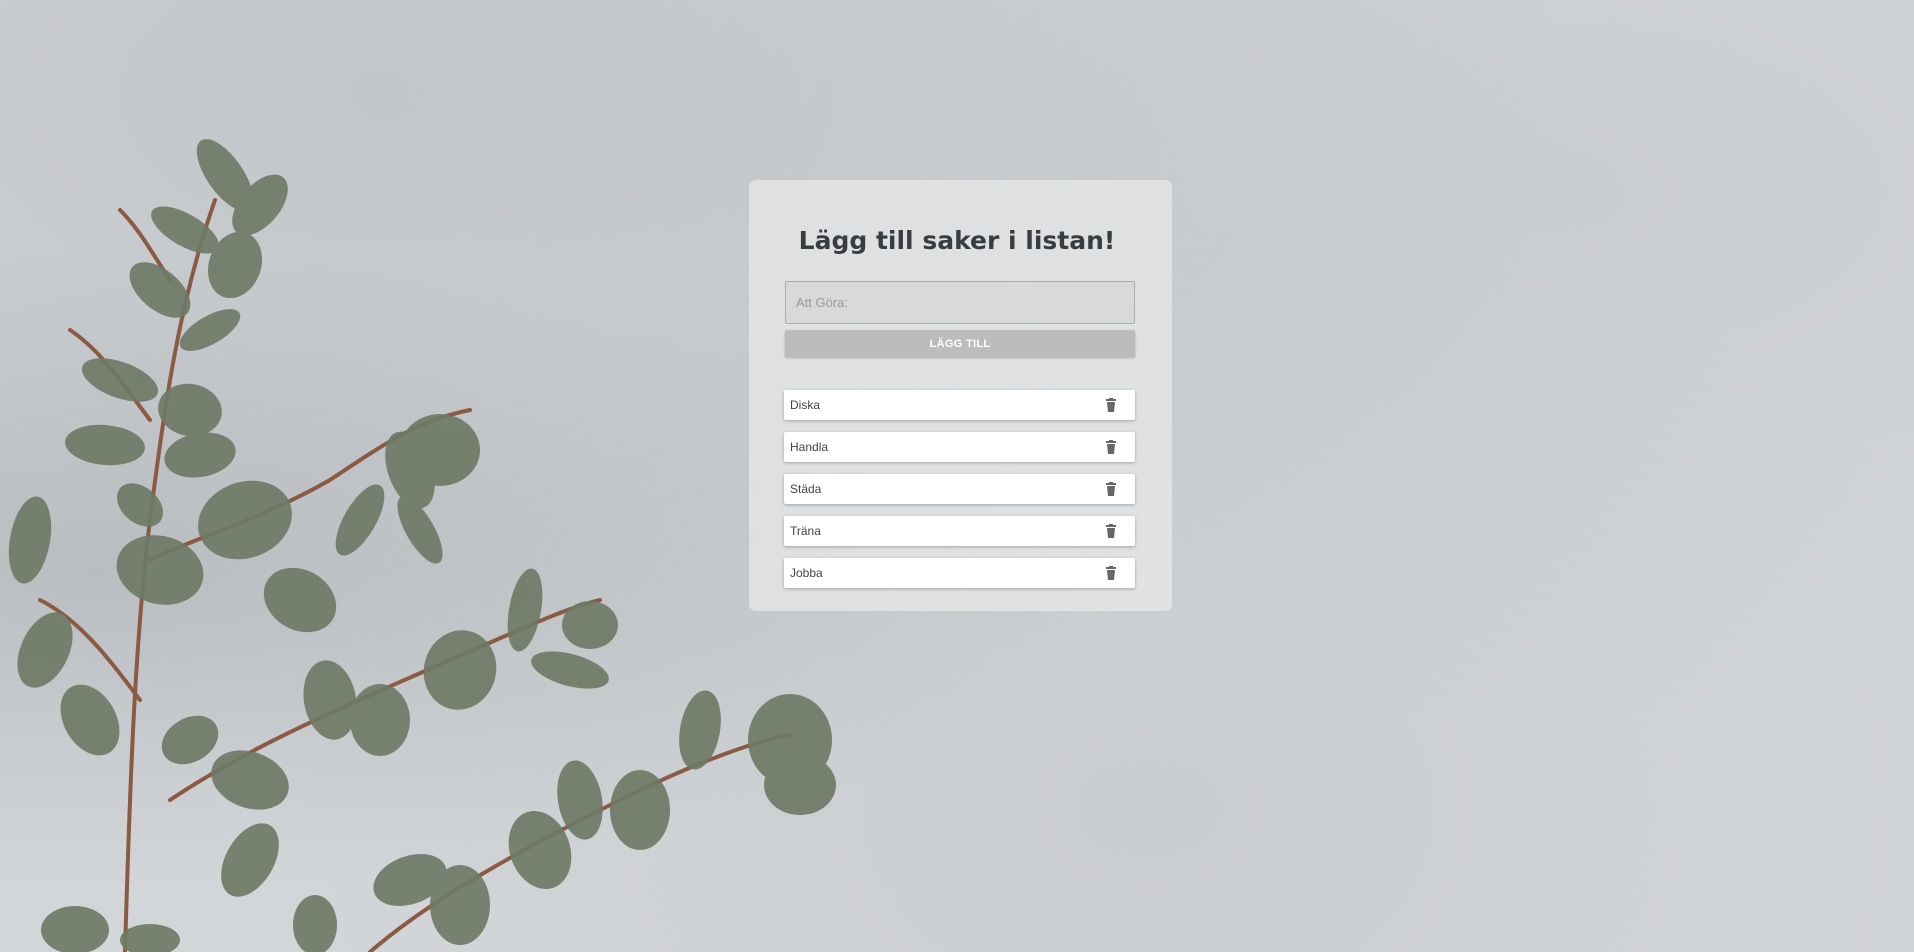 The height and width of the screenshot is (952, 1914). I want to click on list-item-label: Städa, so click(806, 489).